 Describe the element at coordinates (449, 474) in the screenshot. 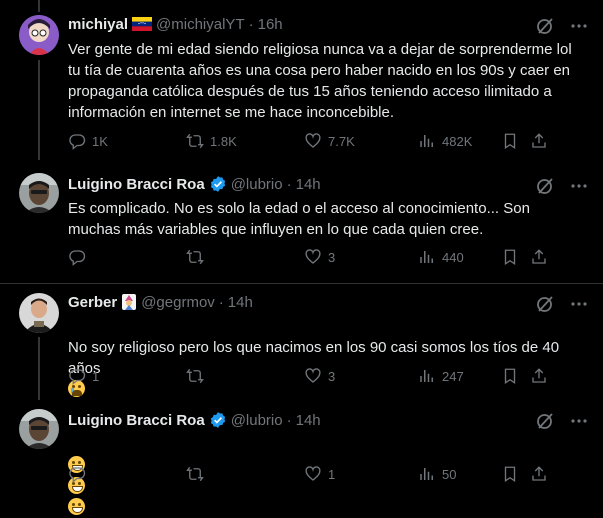

I see `views-count: 50` at that location.